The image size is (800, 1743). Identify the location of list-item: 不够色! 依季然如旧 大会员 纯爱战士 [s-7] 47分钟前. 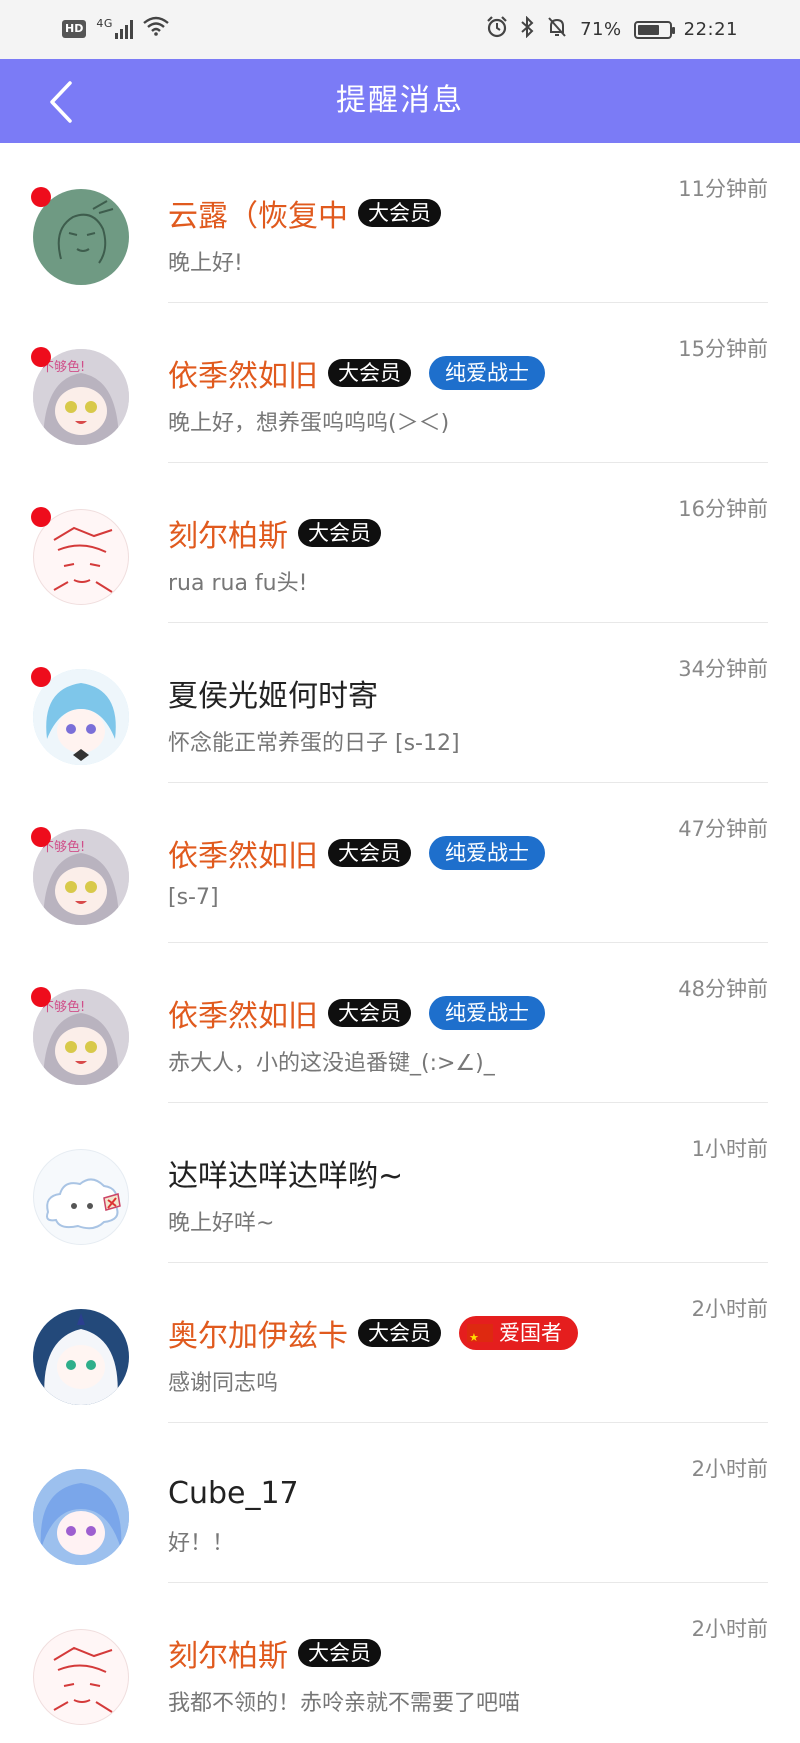
(400, 863).